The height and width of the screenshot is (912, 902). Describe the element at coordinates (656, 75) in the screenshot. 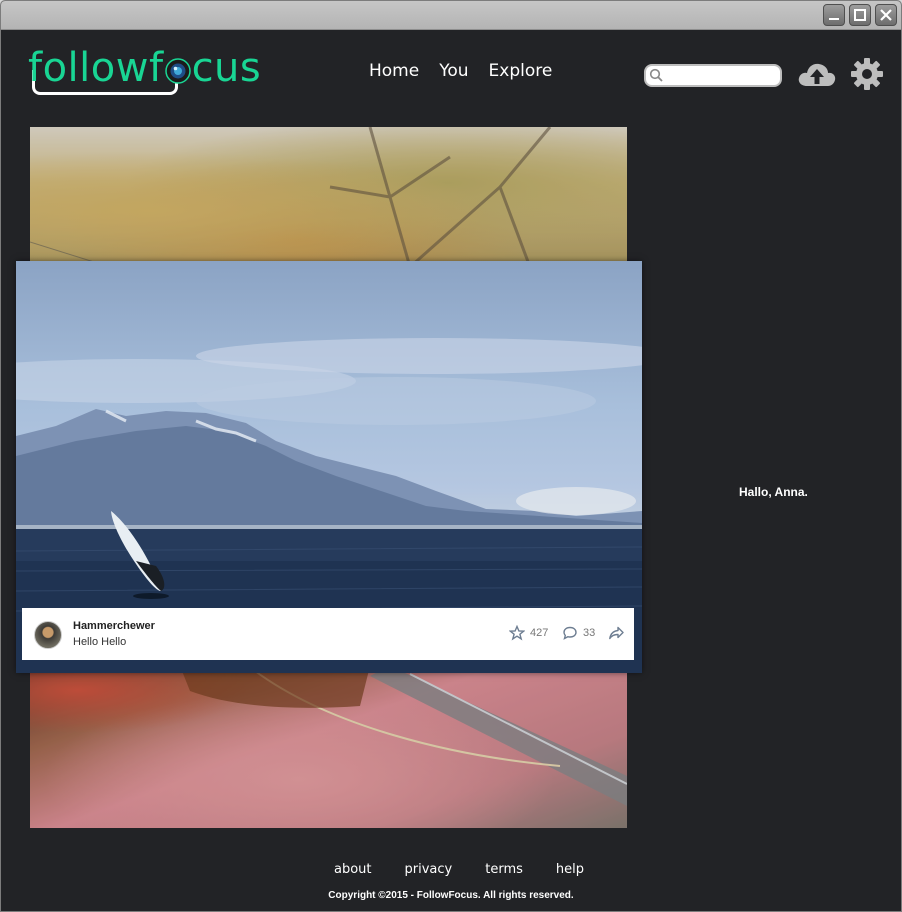

I see `search-icon` at that location.